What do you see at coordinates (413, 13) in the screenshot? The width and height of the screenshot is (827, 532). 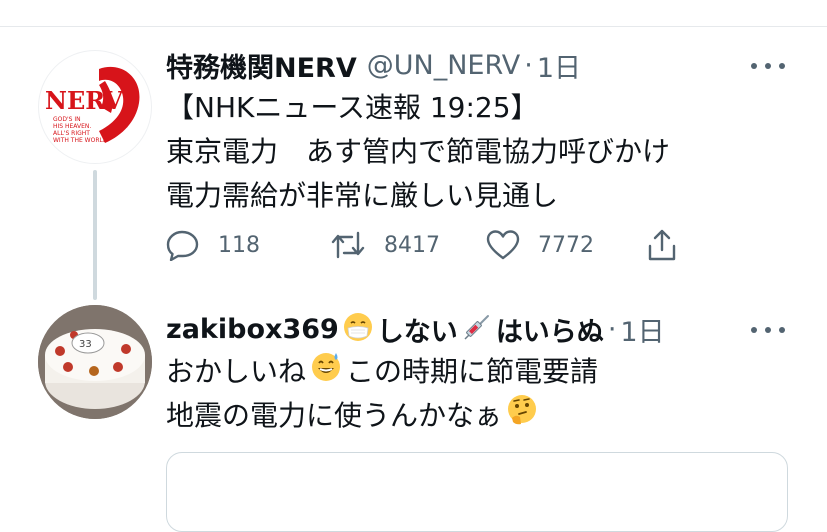 I see `top-divider` at bounding box center [413, 13].